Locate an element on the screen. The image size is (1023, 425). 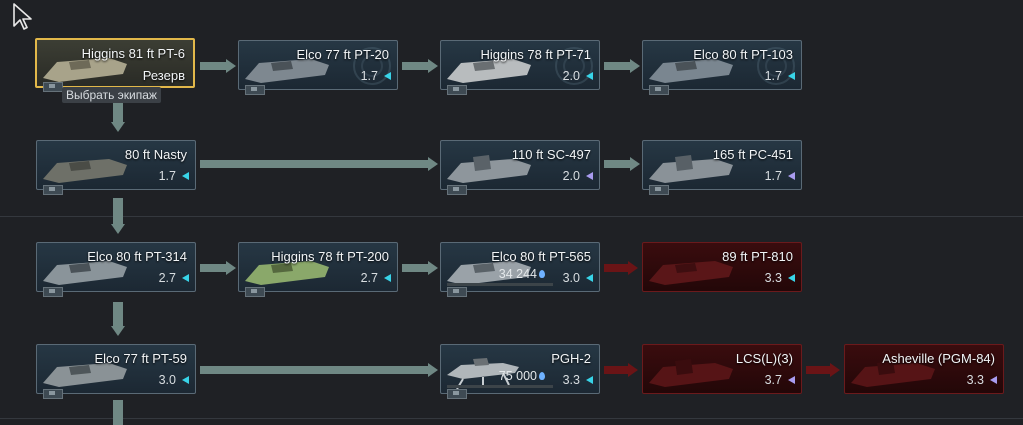
vehicle-name: Elco 77 ft PT-20 is located at coordinates (343, 54).